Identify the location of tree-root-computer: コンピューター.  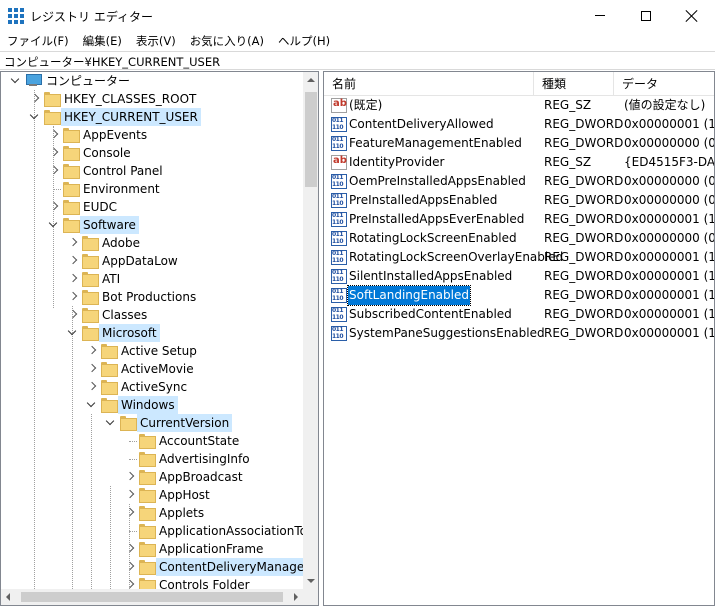
(152, 81).